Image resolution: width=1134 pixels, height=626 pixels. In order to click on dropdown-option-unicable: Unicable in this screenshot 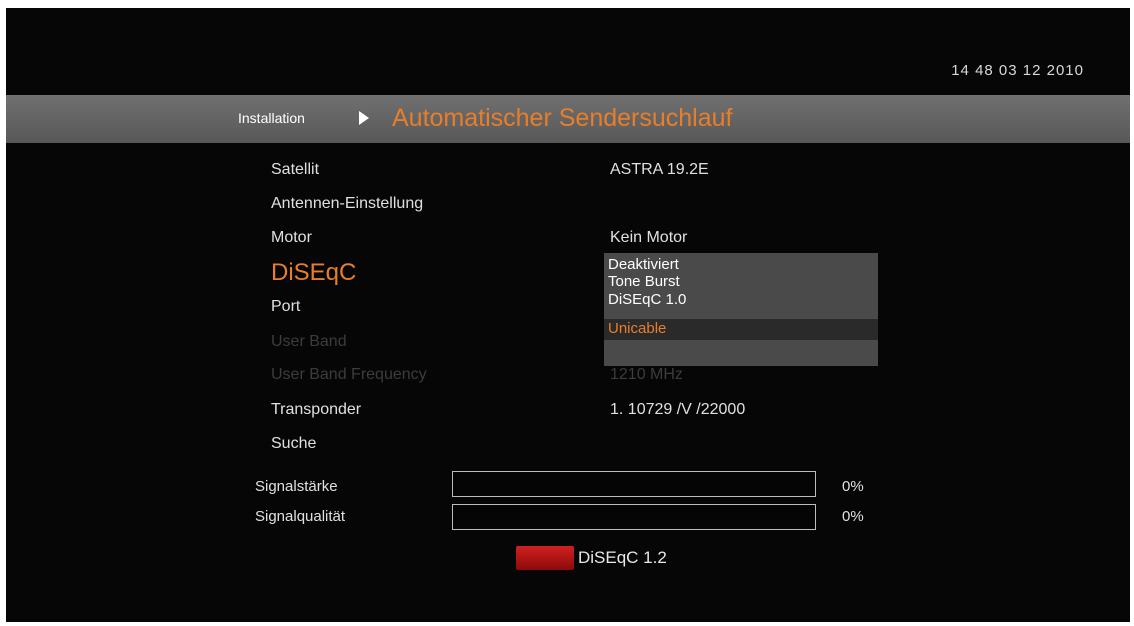, I will do `click(741, 329)`.